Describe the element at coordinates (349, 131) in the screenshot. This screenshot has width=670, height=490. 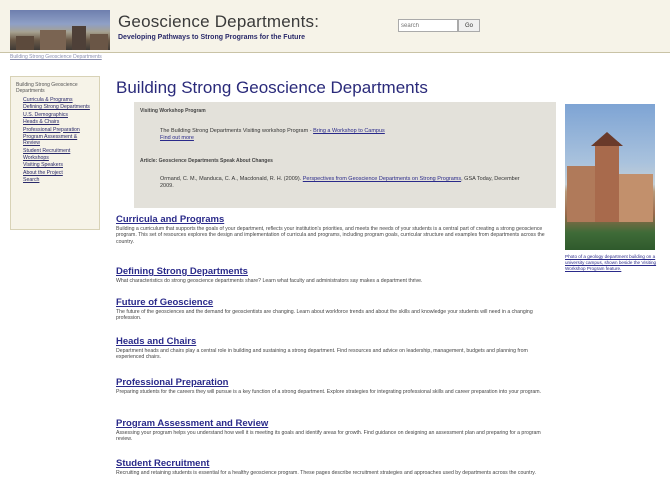
I see `workshop-link: Bring a Workshop to Campus` at that location.